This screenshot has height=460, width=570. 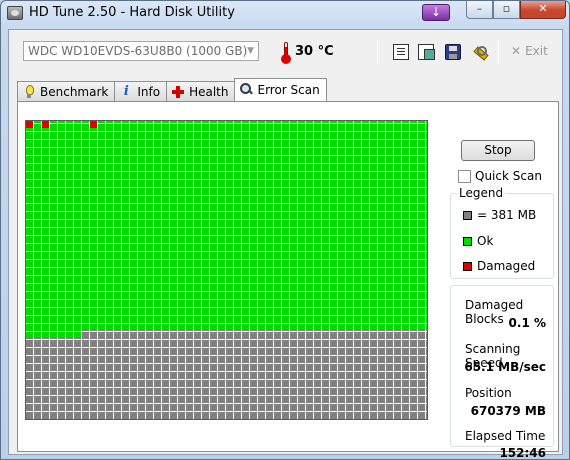 I want to click on tab-health: Health, so click(x=201, y=91).